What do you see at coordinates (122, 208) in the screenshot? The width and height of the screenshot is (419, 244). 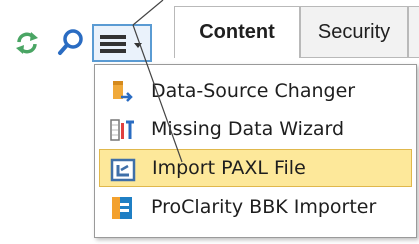 I see `proclarity-importer-icon` at bounding box center [122, 208].